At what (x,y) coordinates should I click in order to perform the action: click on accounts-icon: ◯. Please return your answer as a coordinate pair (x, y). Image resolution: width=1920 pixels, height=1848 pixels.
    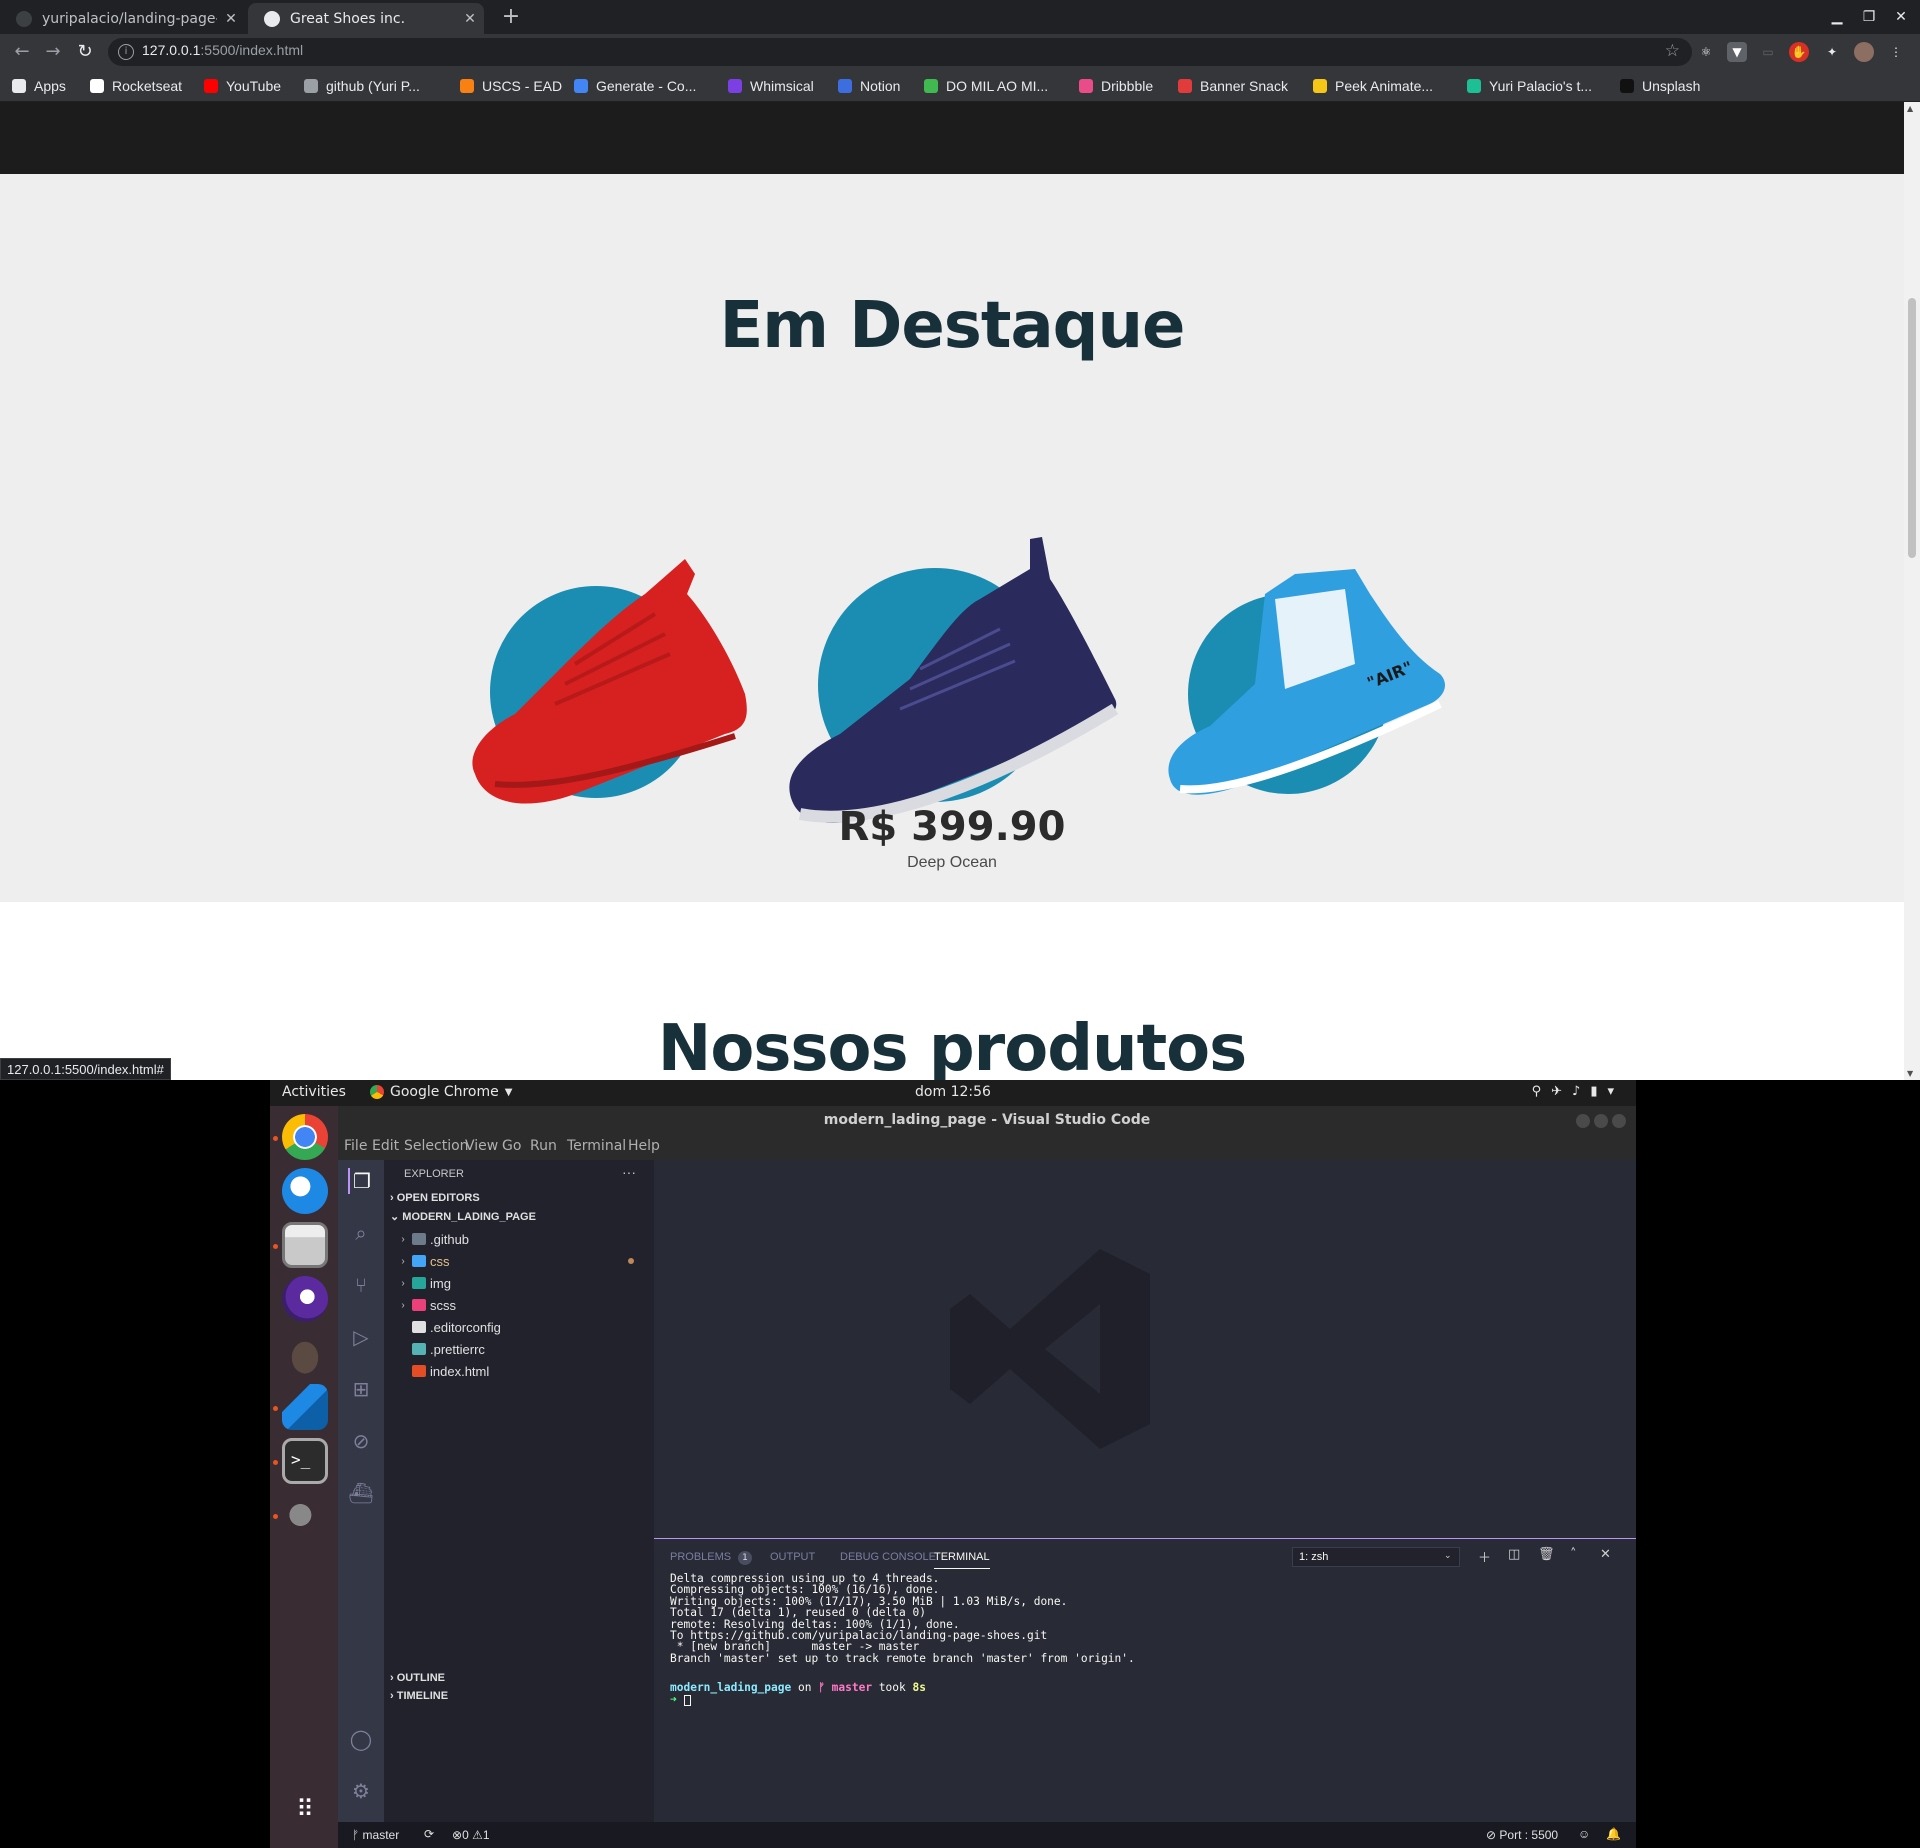
    Looking at the image, I should click on (361, 1739).